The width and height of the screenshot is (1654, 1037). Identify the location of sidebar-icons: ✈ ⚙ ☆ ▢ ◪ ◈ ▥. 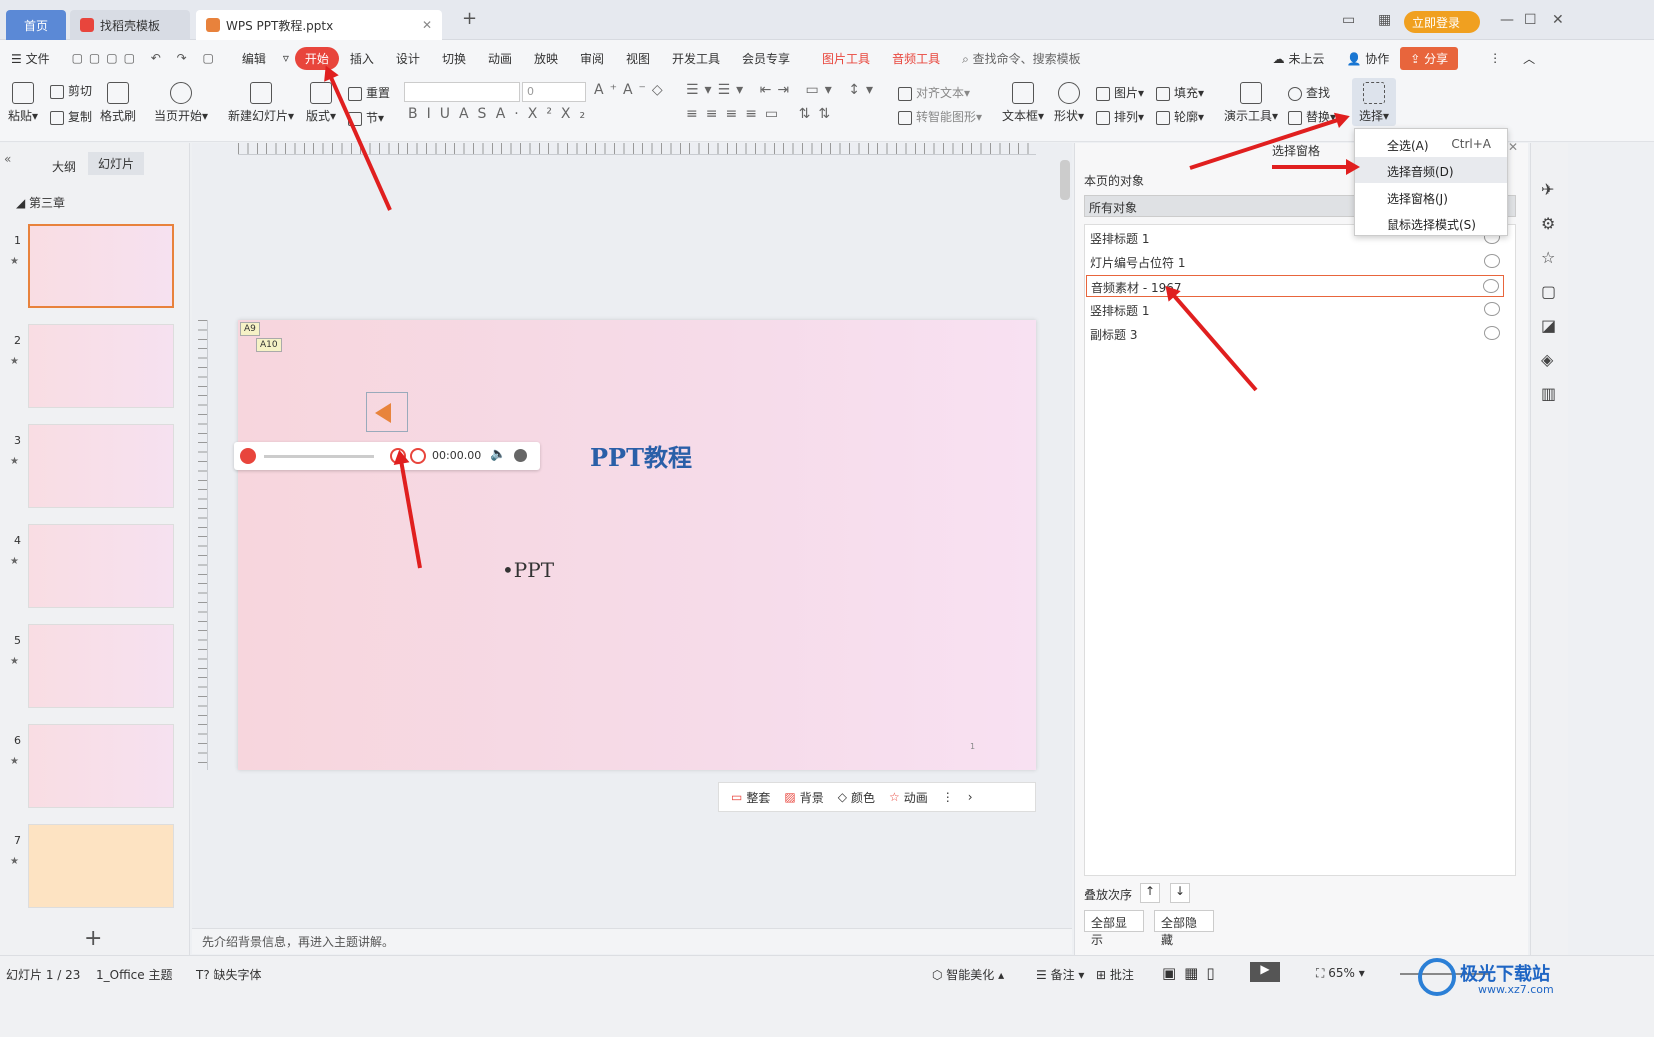
(1549, 277).